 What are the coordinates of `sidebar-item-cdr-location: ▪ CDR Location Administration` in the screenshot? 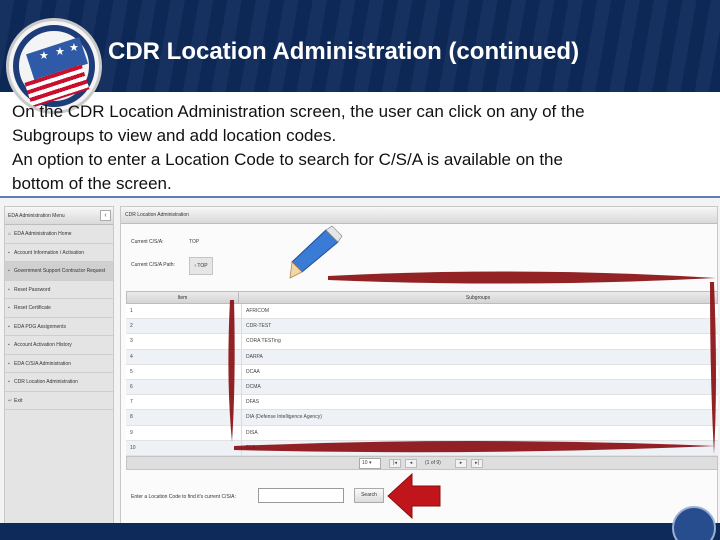 It's located at (59, 382).